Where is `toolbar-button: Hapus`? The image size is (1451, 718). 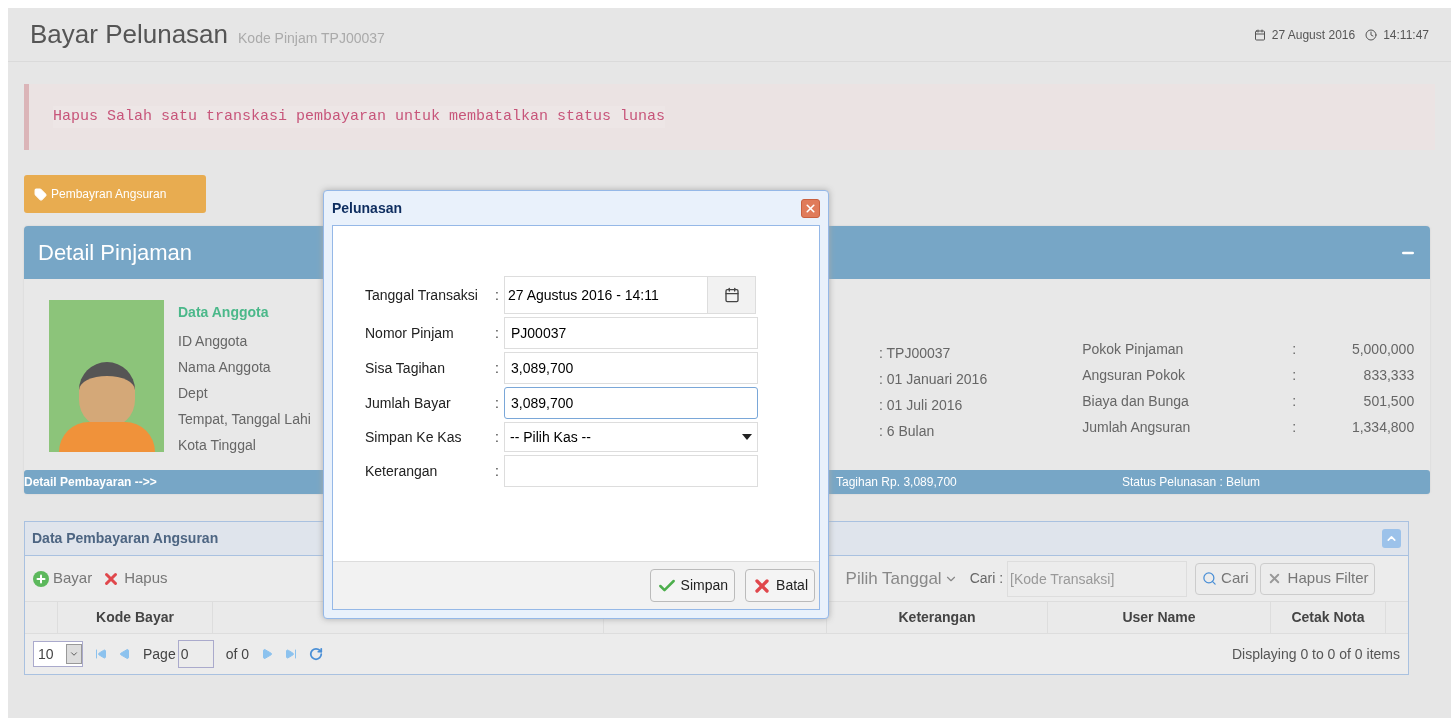 toolbar-button: Hapus is located at coordinates (135, 578).